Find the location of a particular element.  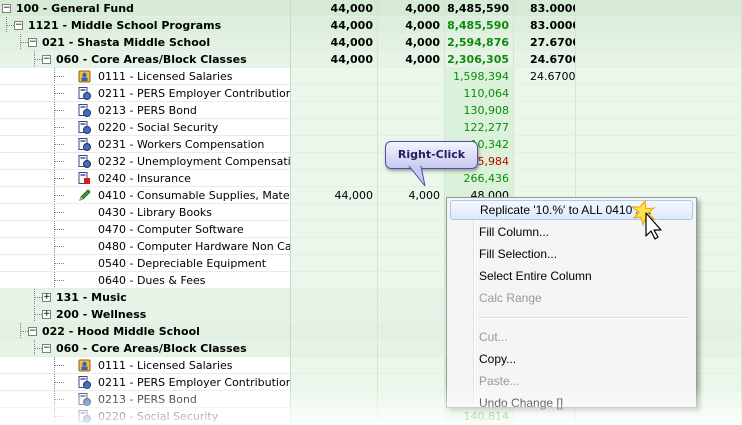

account-row: 0220 - Social Security 122,277 is located at coordinates (371, 127).